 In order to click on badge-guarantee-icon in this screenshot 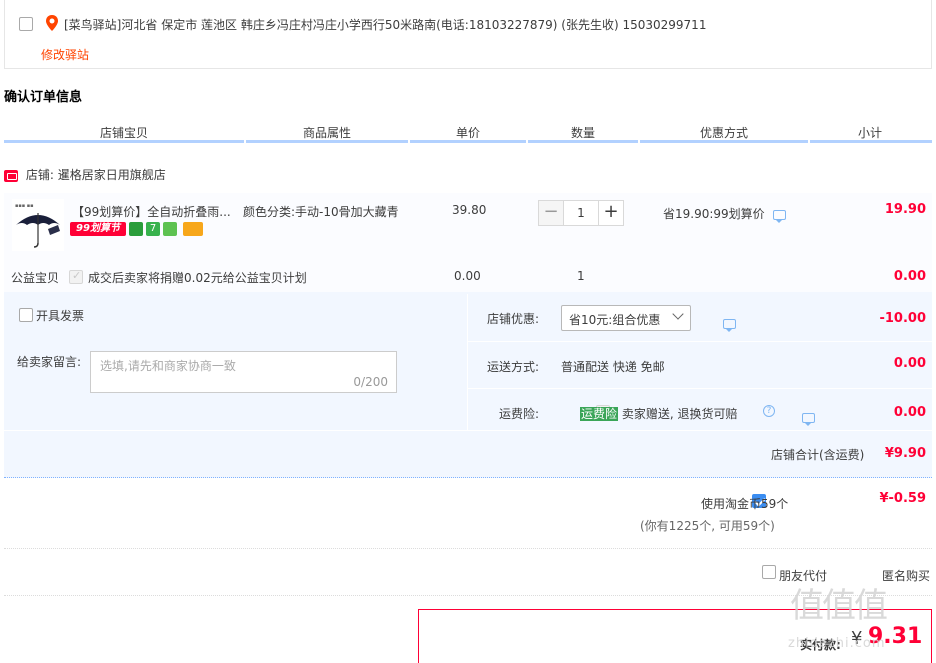, I will do `click(136, 229)`.